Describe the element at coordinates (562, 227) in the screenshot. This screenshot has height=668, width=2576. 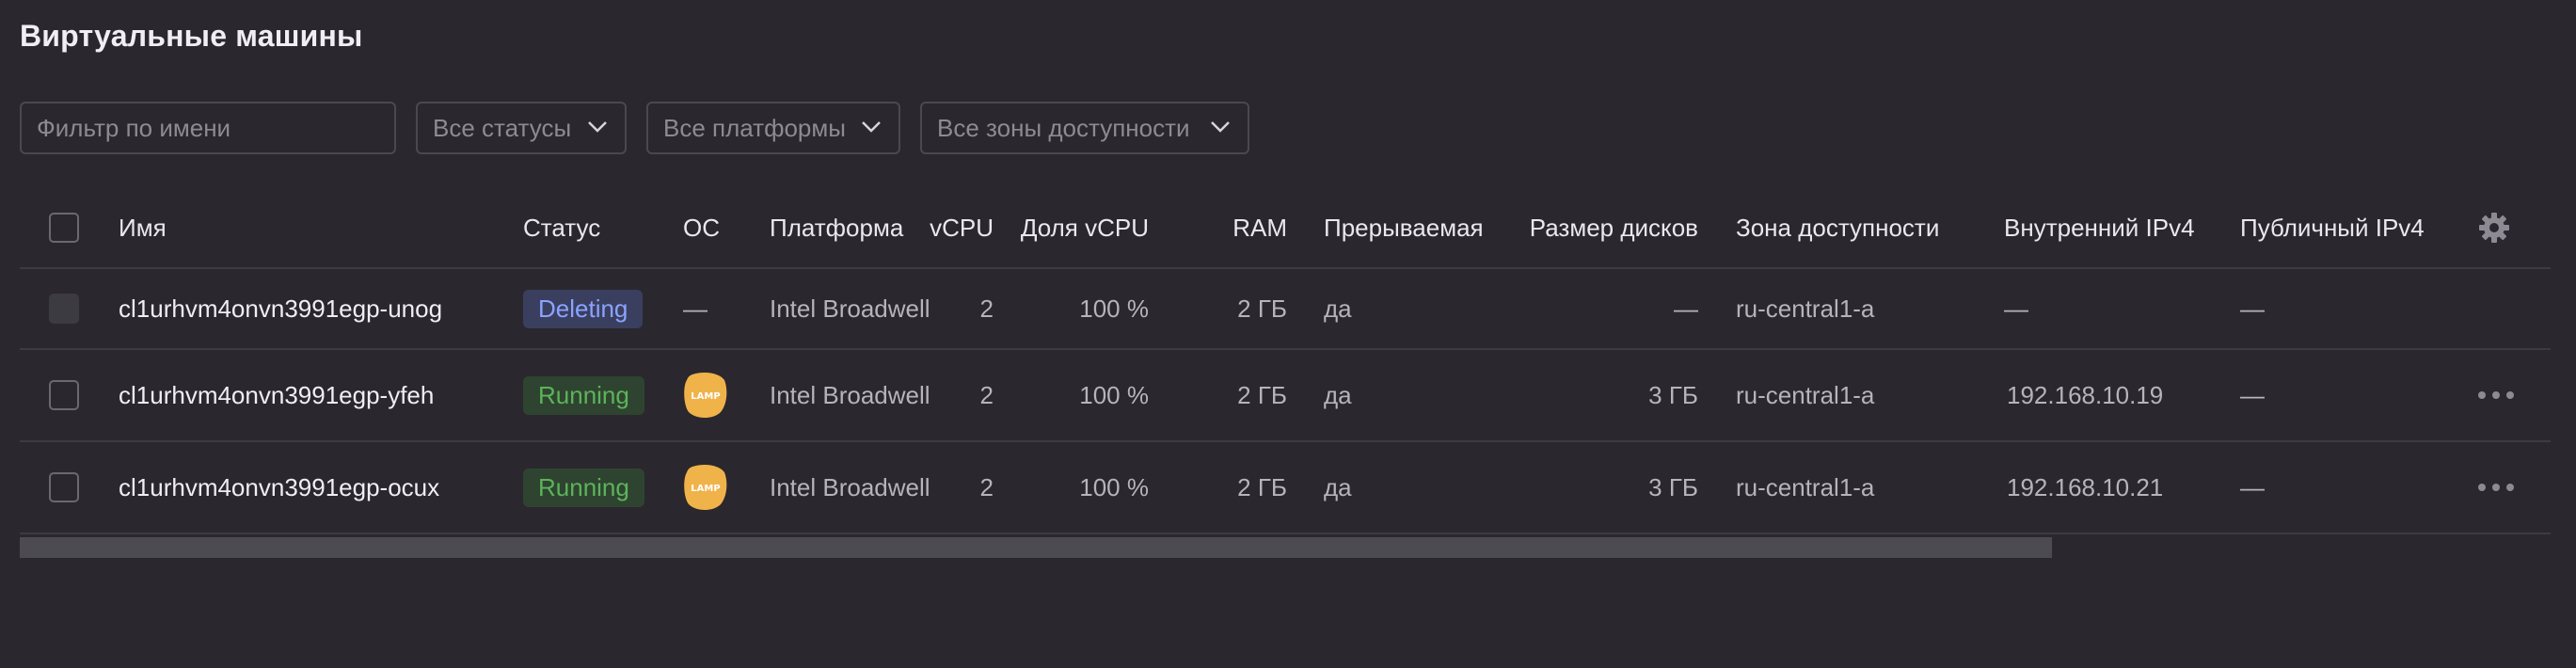
I see `column-header-status: Статус` at that location.